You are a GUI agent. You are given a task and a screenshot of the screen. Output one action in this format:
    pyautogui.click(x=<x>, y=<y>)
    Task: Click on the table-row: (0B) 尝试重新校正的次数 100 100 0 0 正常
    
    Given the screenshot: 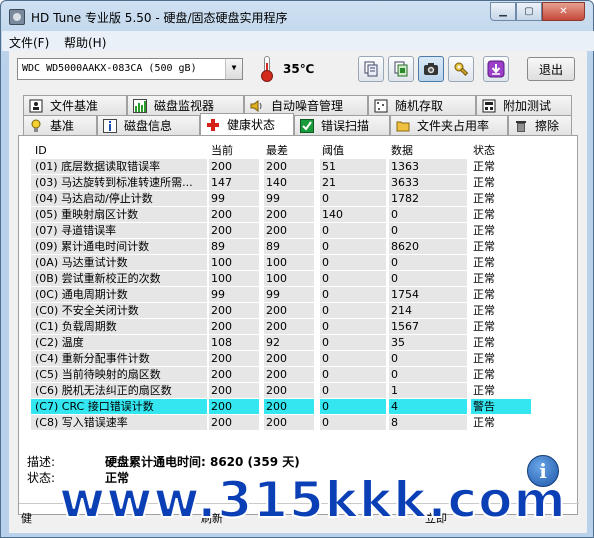 What is the action you would take?
    pyautogui.click(x=292, y=279)
    